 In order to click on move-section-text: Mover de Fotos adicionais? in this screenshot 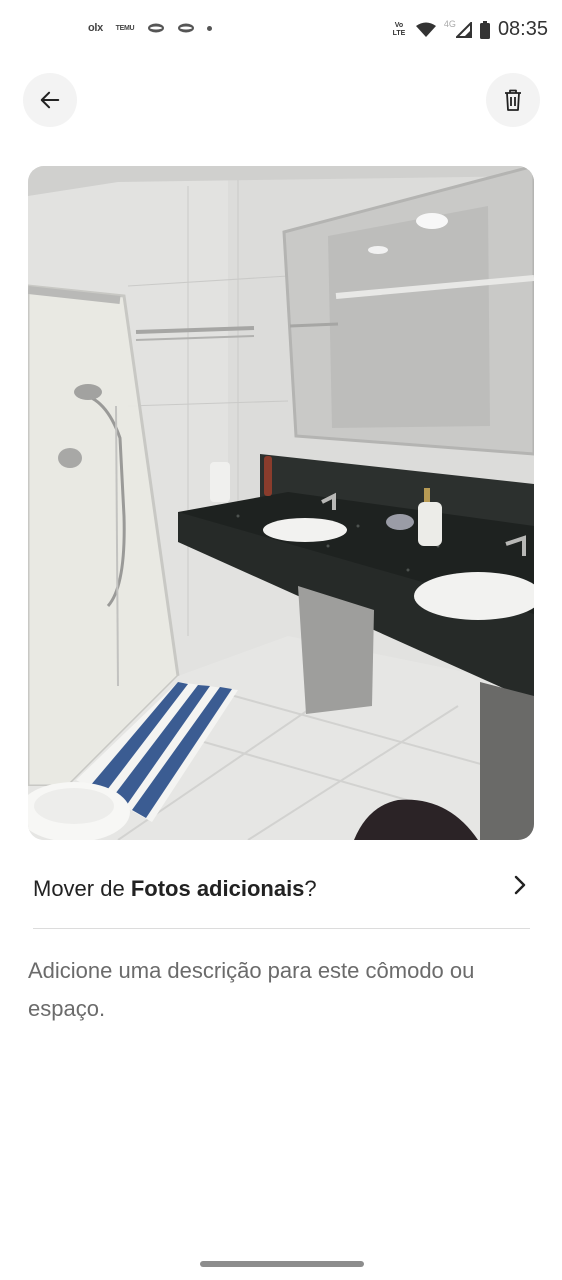, I will do `click(175, 889)`.